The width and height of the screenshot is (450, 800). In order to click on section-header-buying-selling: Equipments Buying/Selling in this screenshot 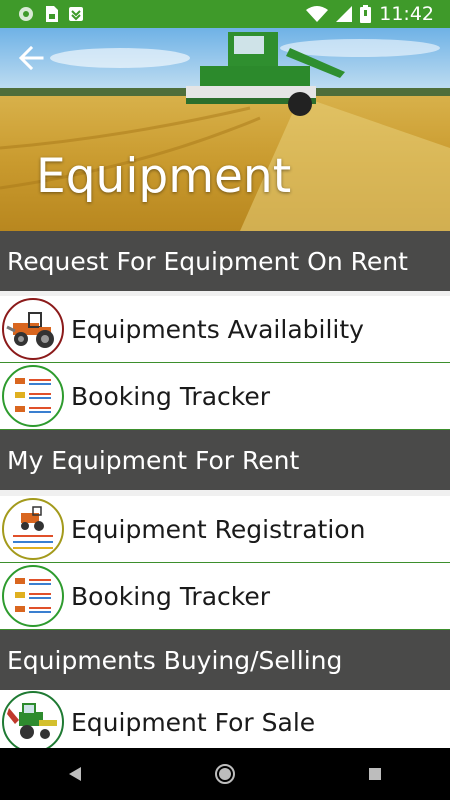, I will do `click(225, 660)`.